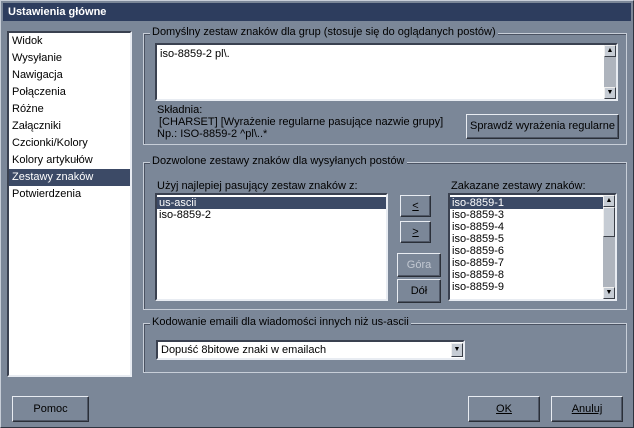 The height and width of the screenshot is (428, 634). I want to click on email-encoding-select: Dopuść 8bitowe znaki w emailach ▼, so click(310, 350).